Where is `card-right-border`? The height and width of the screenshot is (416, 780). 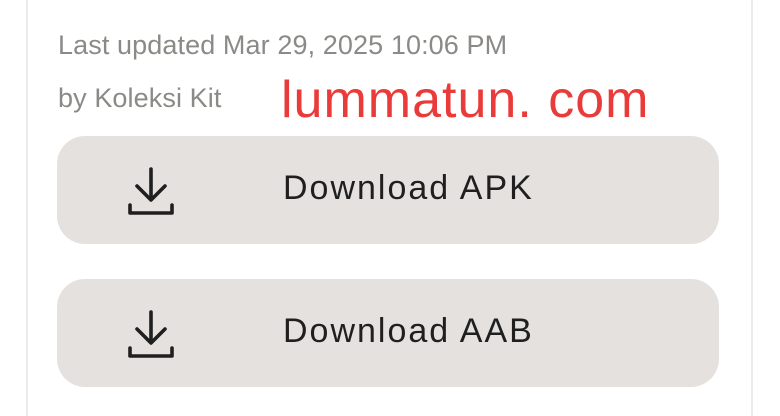 card-right-border is located at coordinates (752, 208).